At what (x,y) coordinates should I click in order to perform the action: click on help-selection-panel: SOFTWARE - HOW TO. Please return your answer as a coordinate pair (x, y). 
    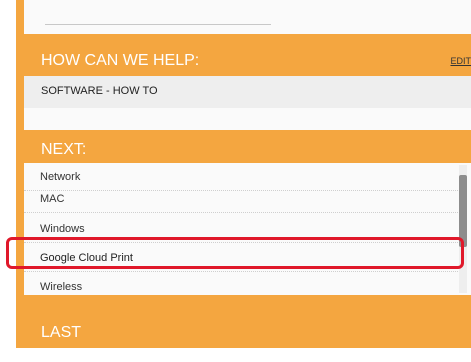
    Looking at the image, I should click on (247, 92).